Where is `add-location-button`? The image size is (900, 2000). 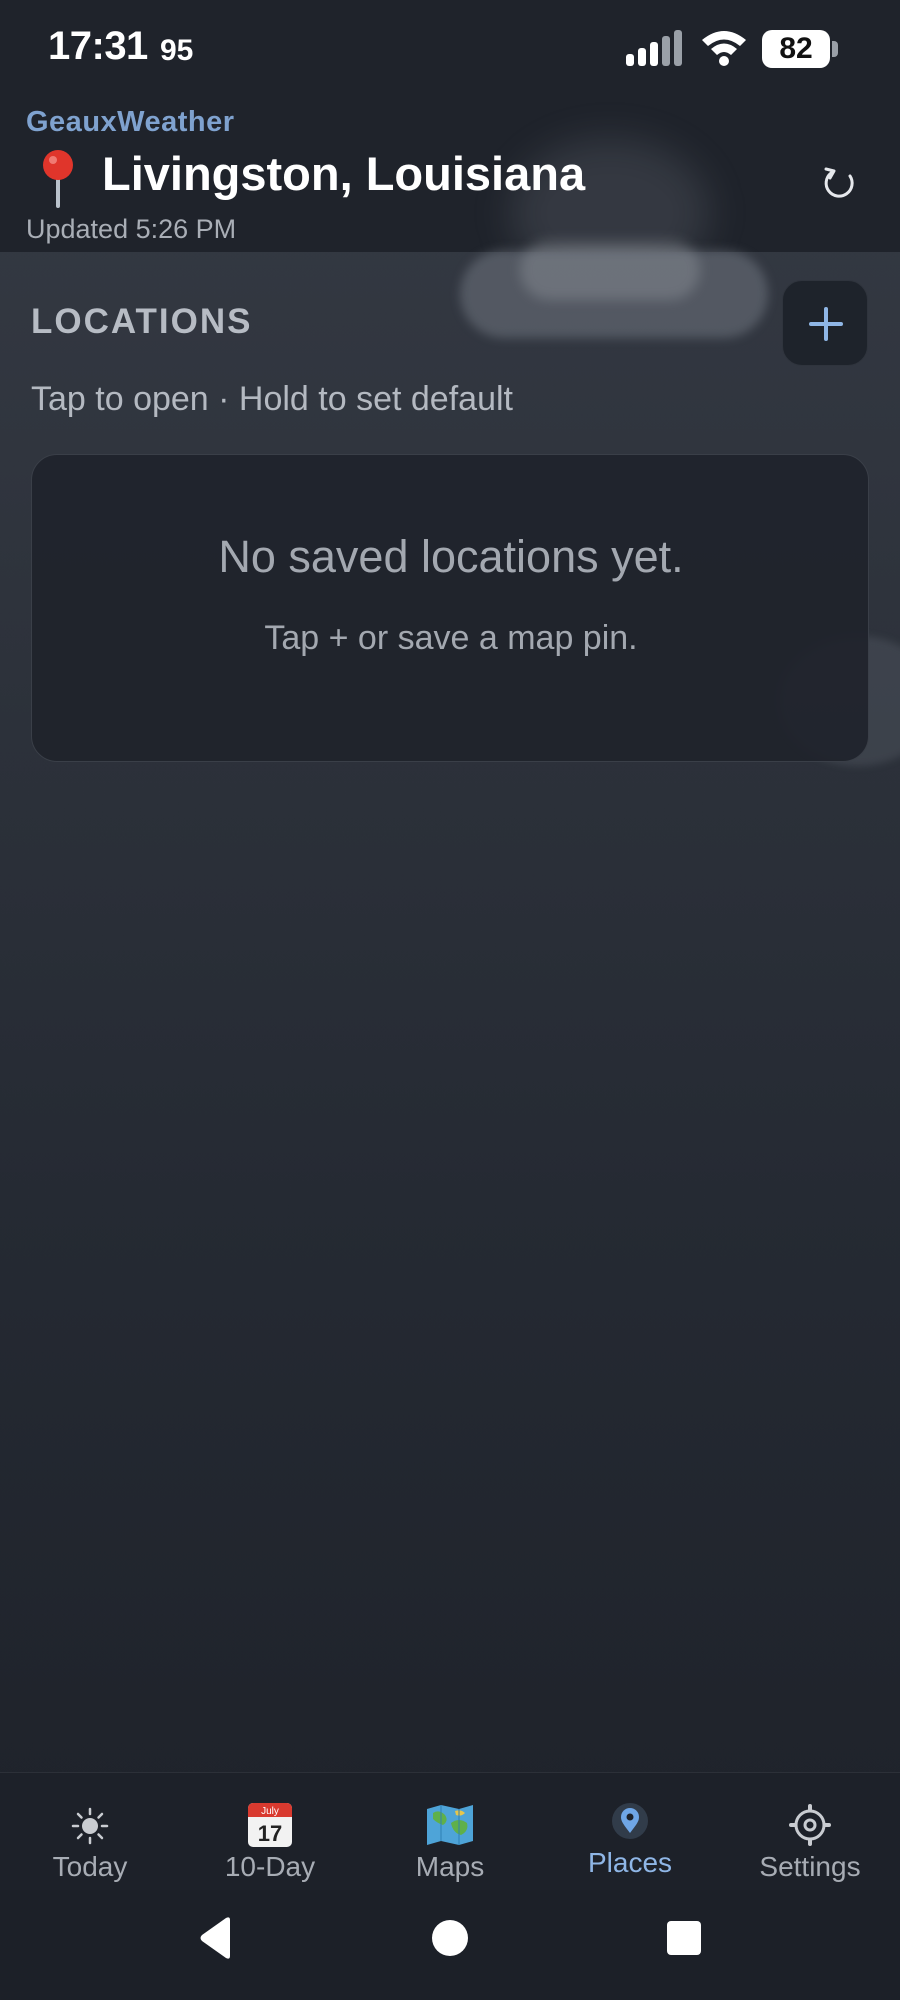
add-location-button is located at coordinates (825, 323).